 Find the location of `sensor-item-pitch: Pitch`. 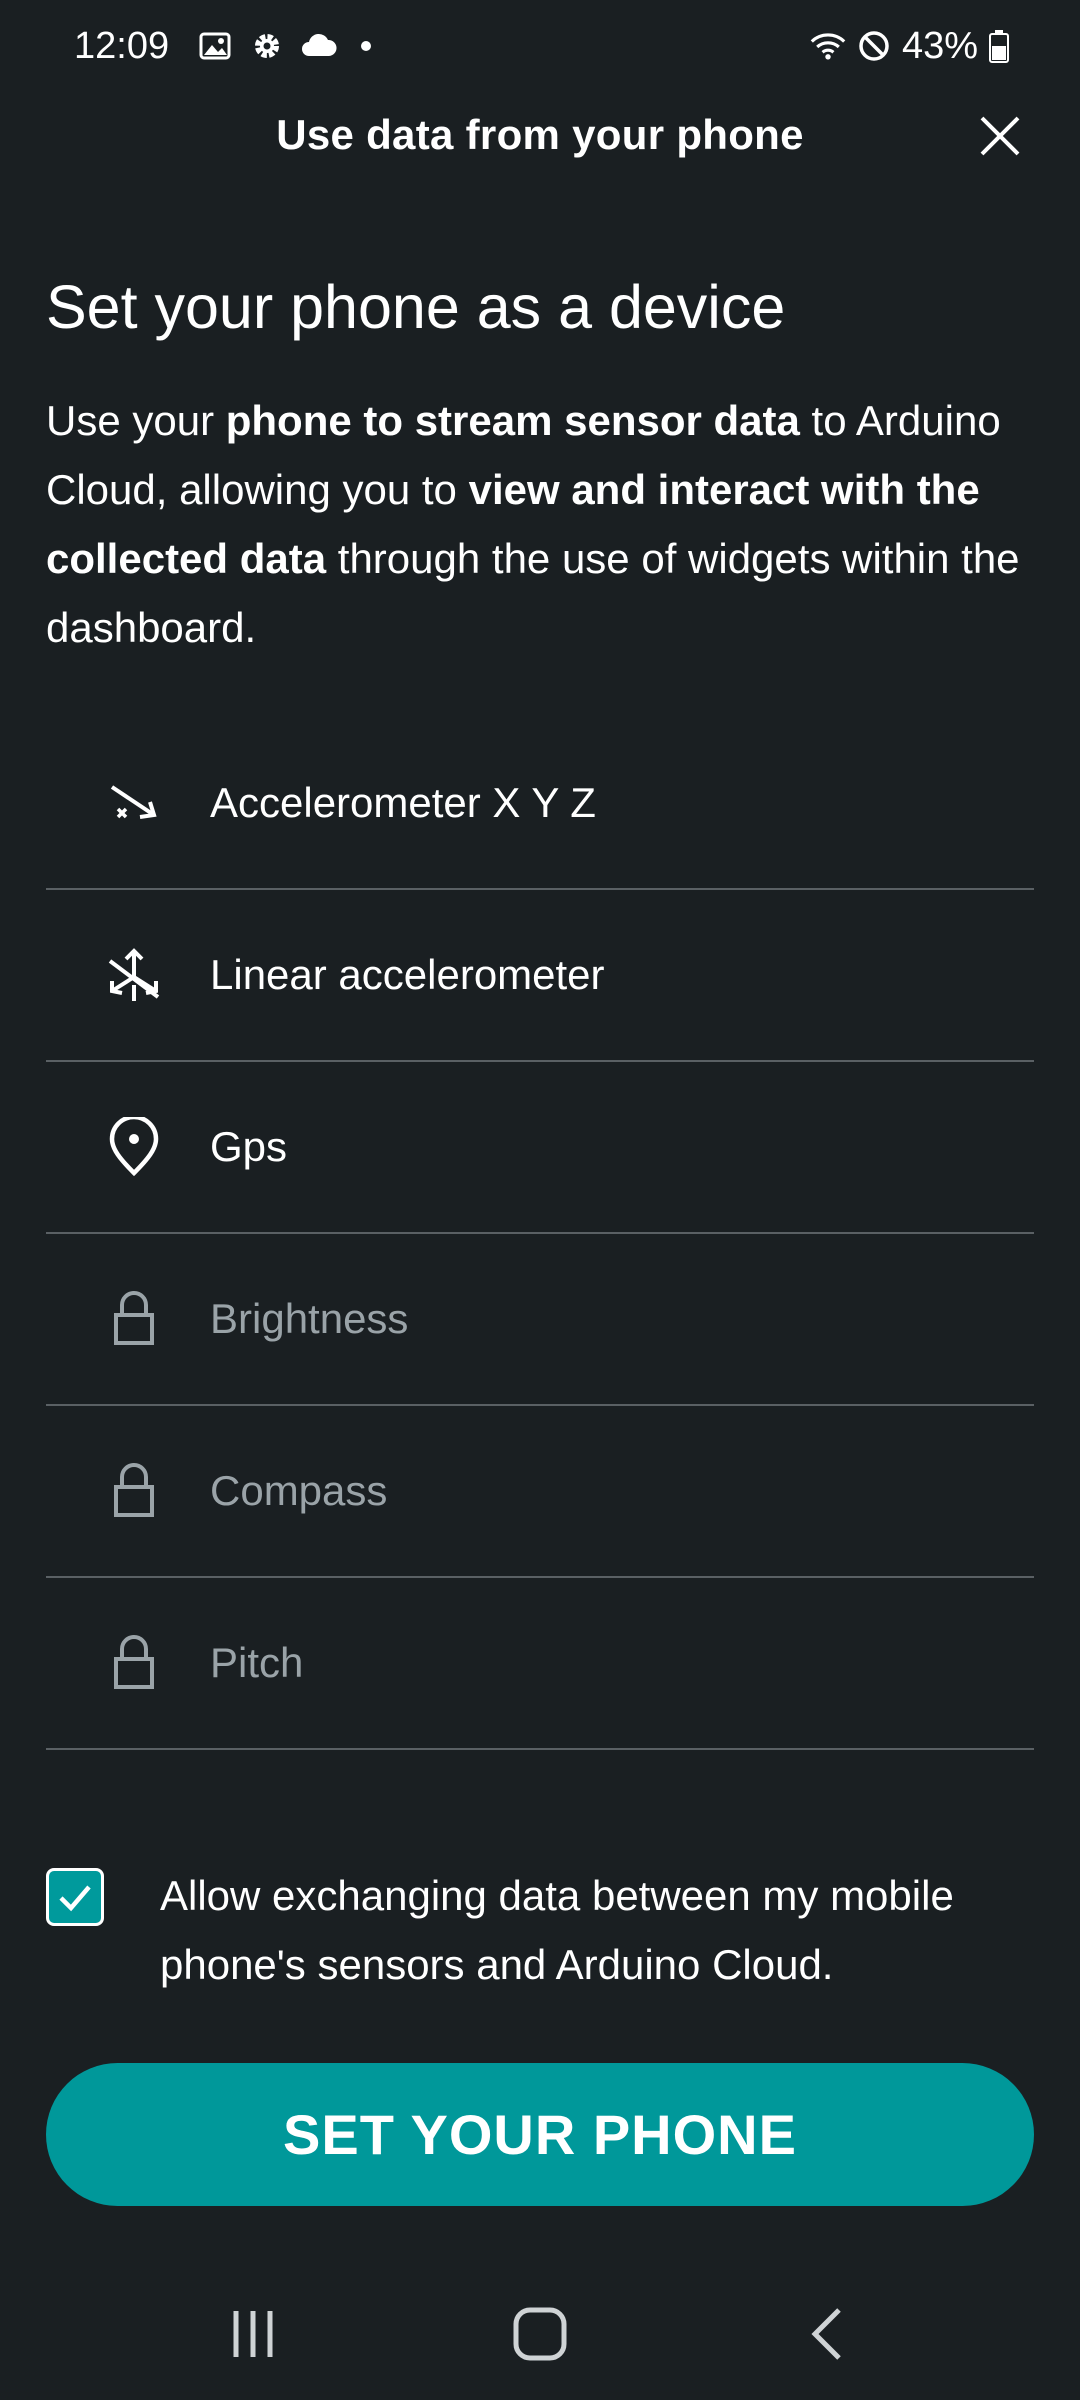

sensor-item-pitch: Pitch is located at coordinates (540, 1664).